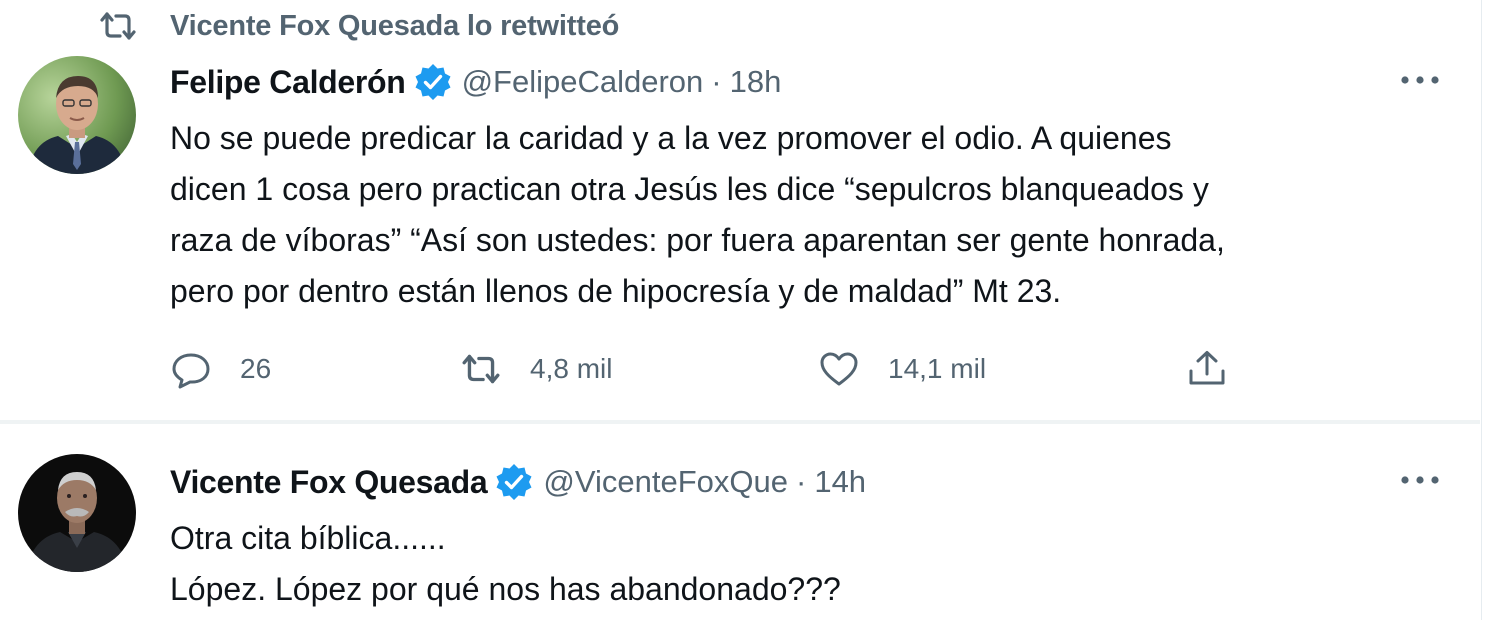  Describe the element at coordinates (329, 482) in the screenshot. I see `author-name: Vicente Fox Quesada` at that location.